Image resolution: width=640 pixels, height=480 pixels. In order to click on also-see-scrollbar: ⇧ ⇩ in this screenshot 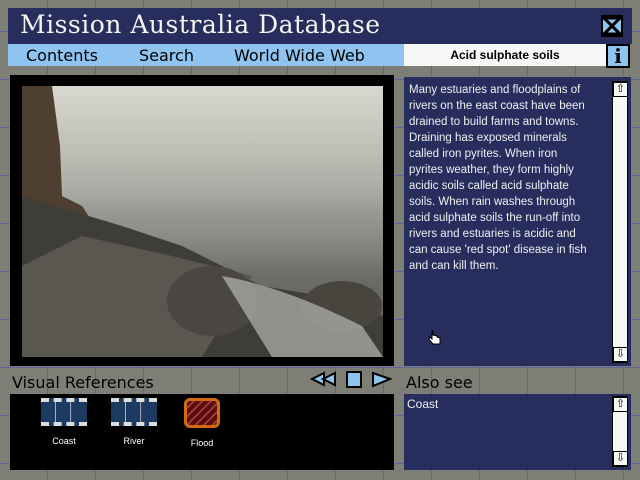, I will do `click(620, 431)`.